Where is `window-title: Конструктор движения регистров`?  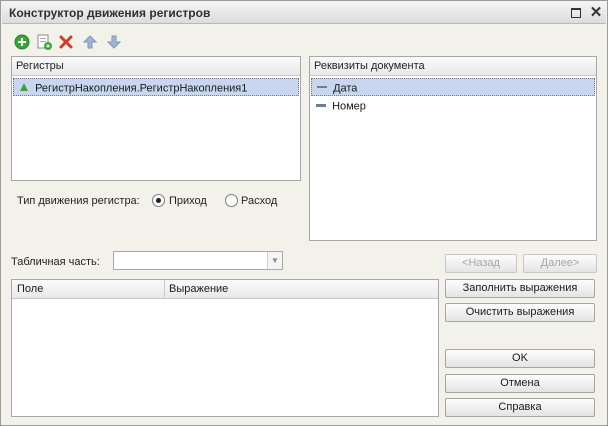 window-title: Конструктор движения регистров is located at coordinates (110, 13).